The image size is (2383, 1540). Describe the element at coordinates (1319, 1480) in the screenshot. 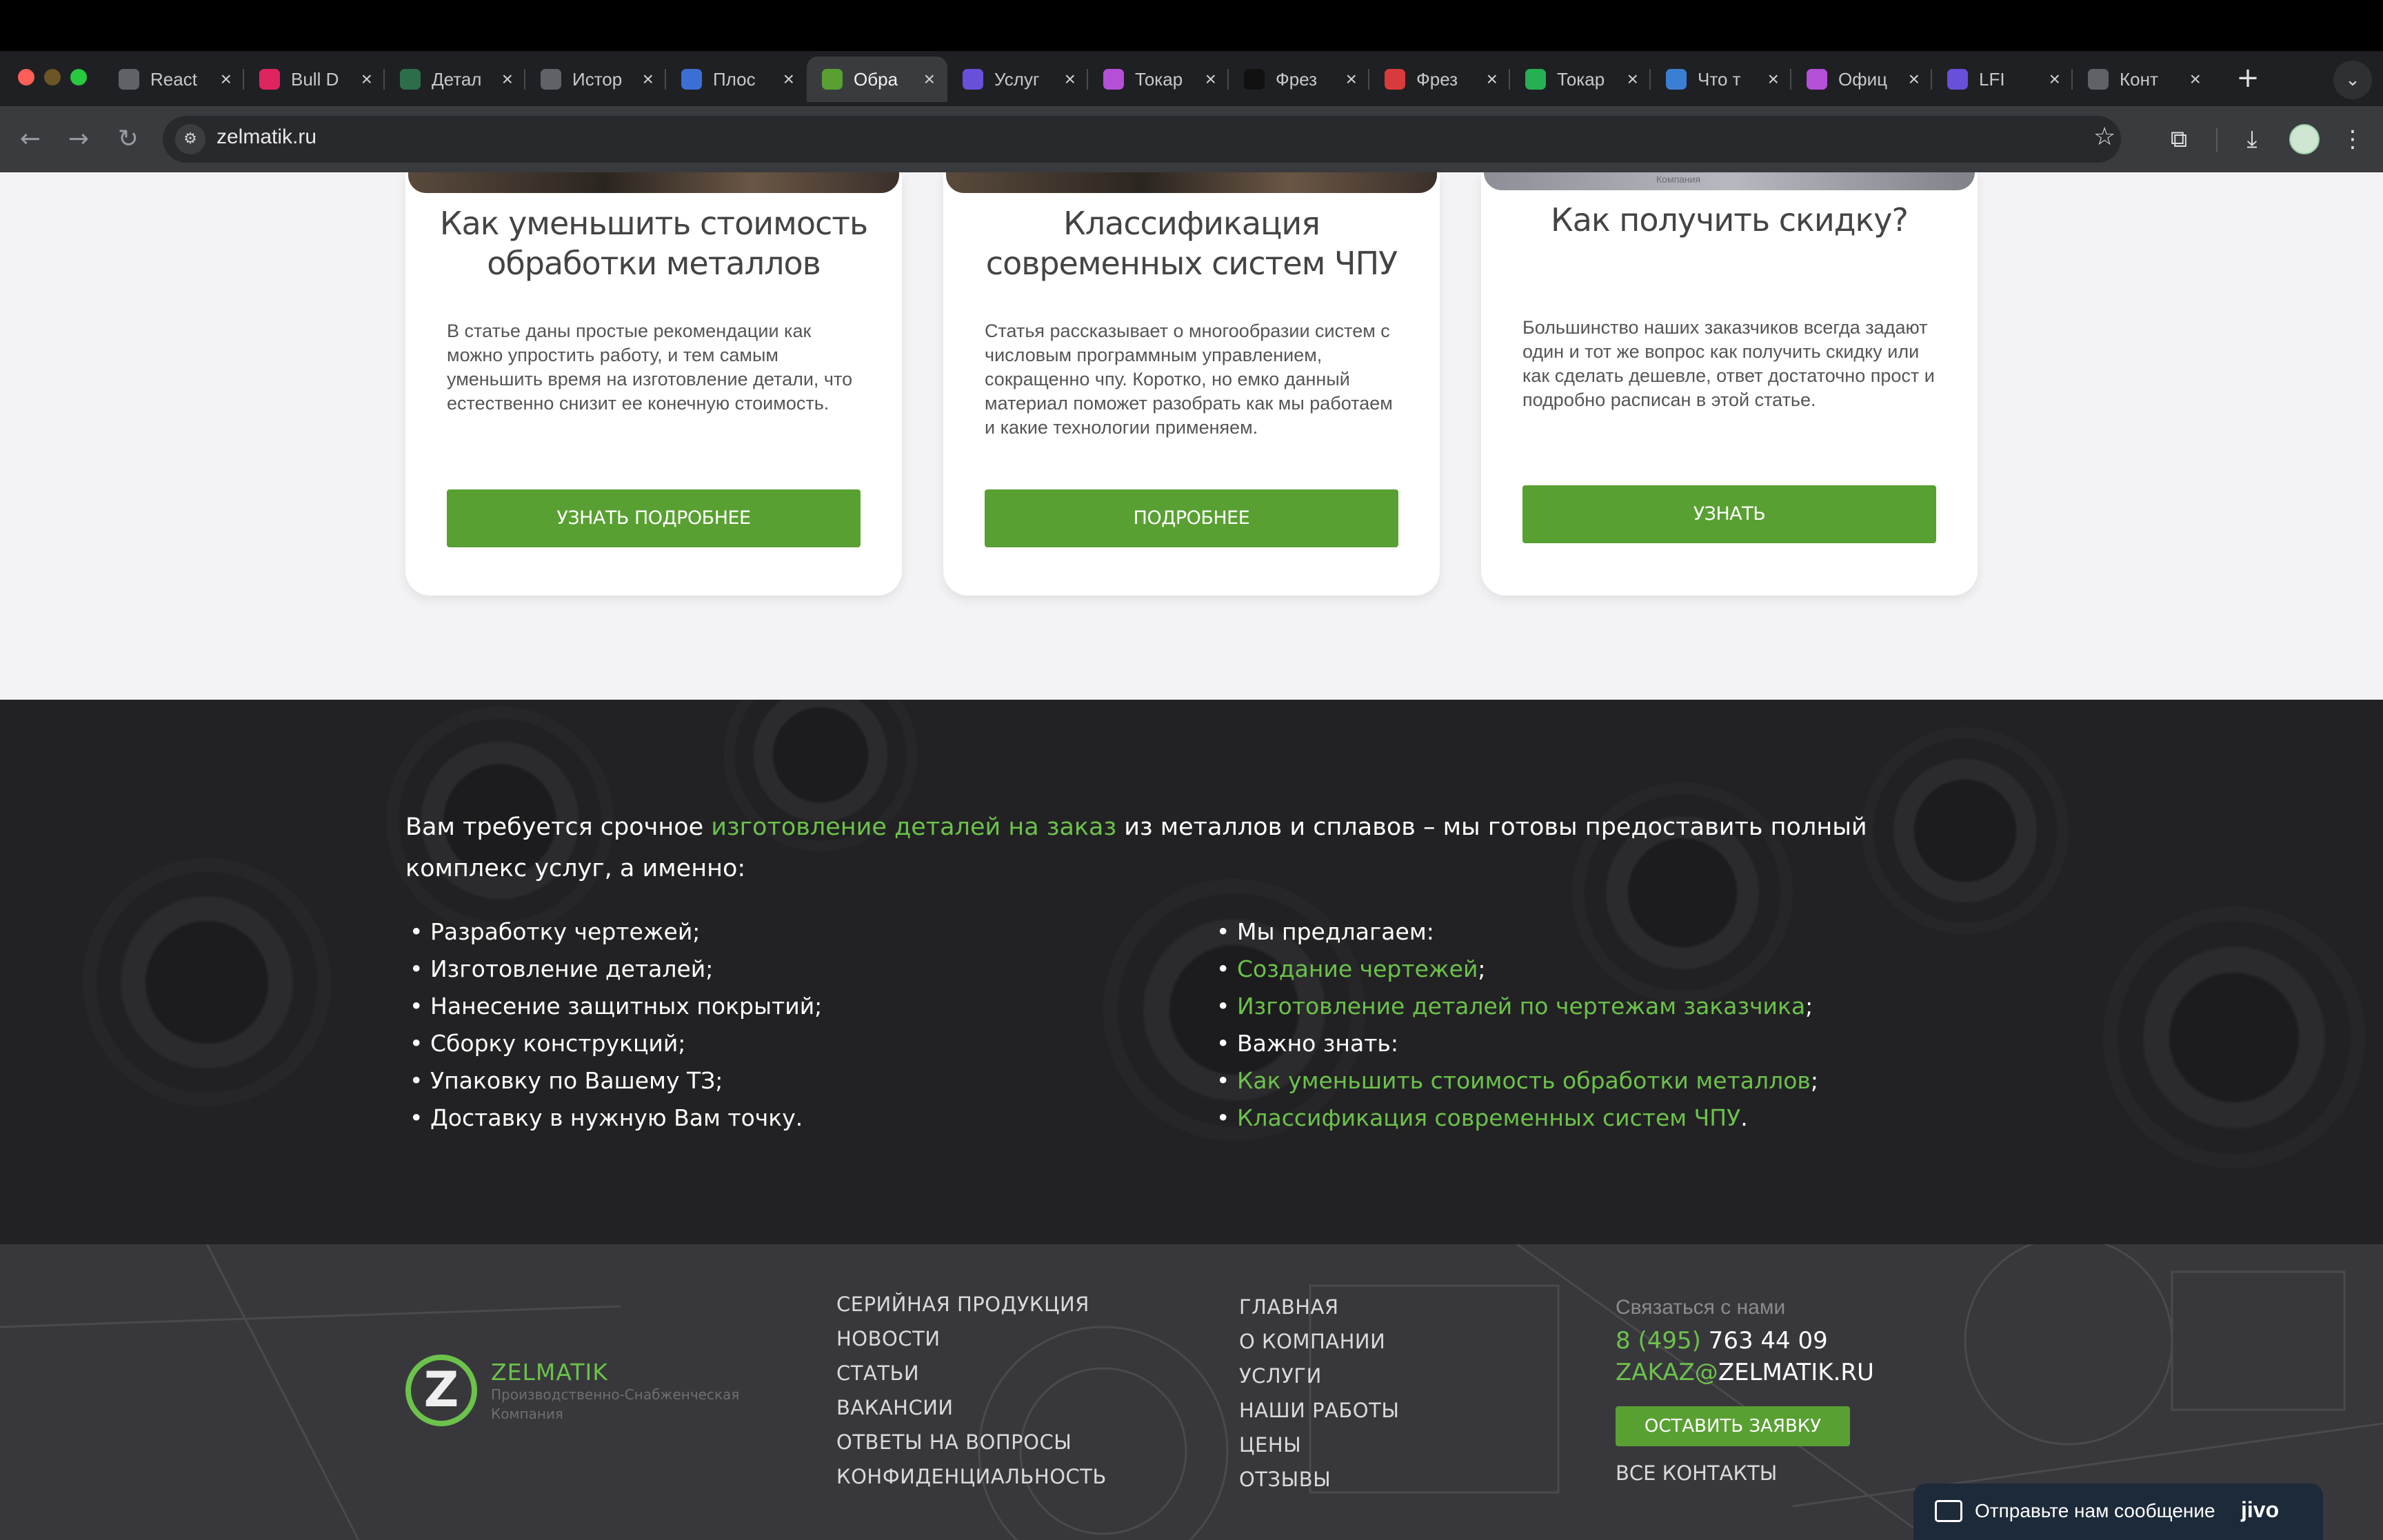

I see `footer-nav-link: ОТЗЫВЫ` at that location.